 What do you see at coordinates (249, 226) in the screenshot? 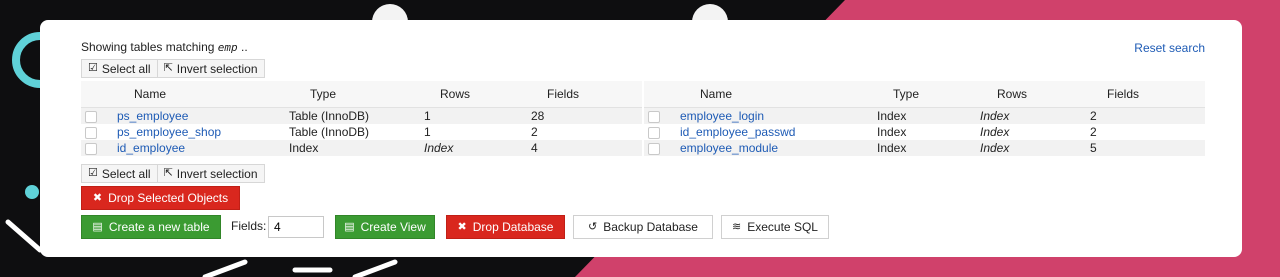
I see `fields-label: Fields:` at bounding box center [249, 226].